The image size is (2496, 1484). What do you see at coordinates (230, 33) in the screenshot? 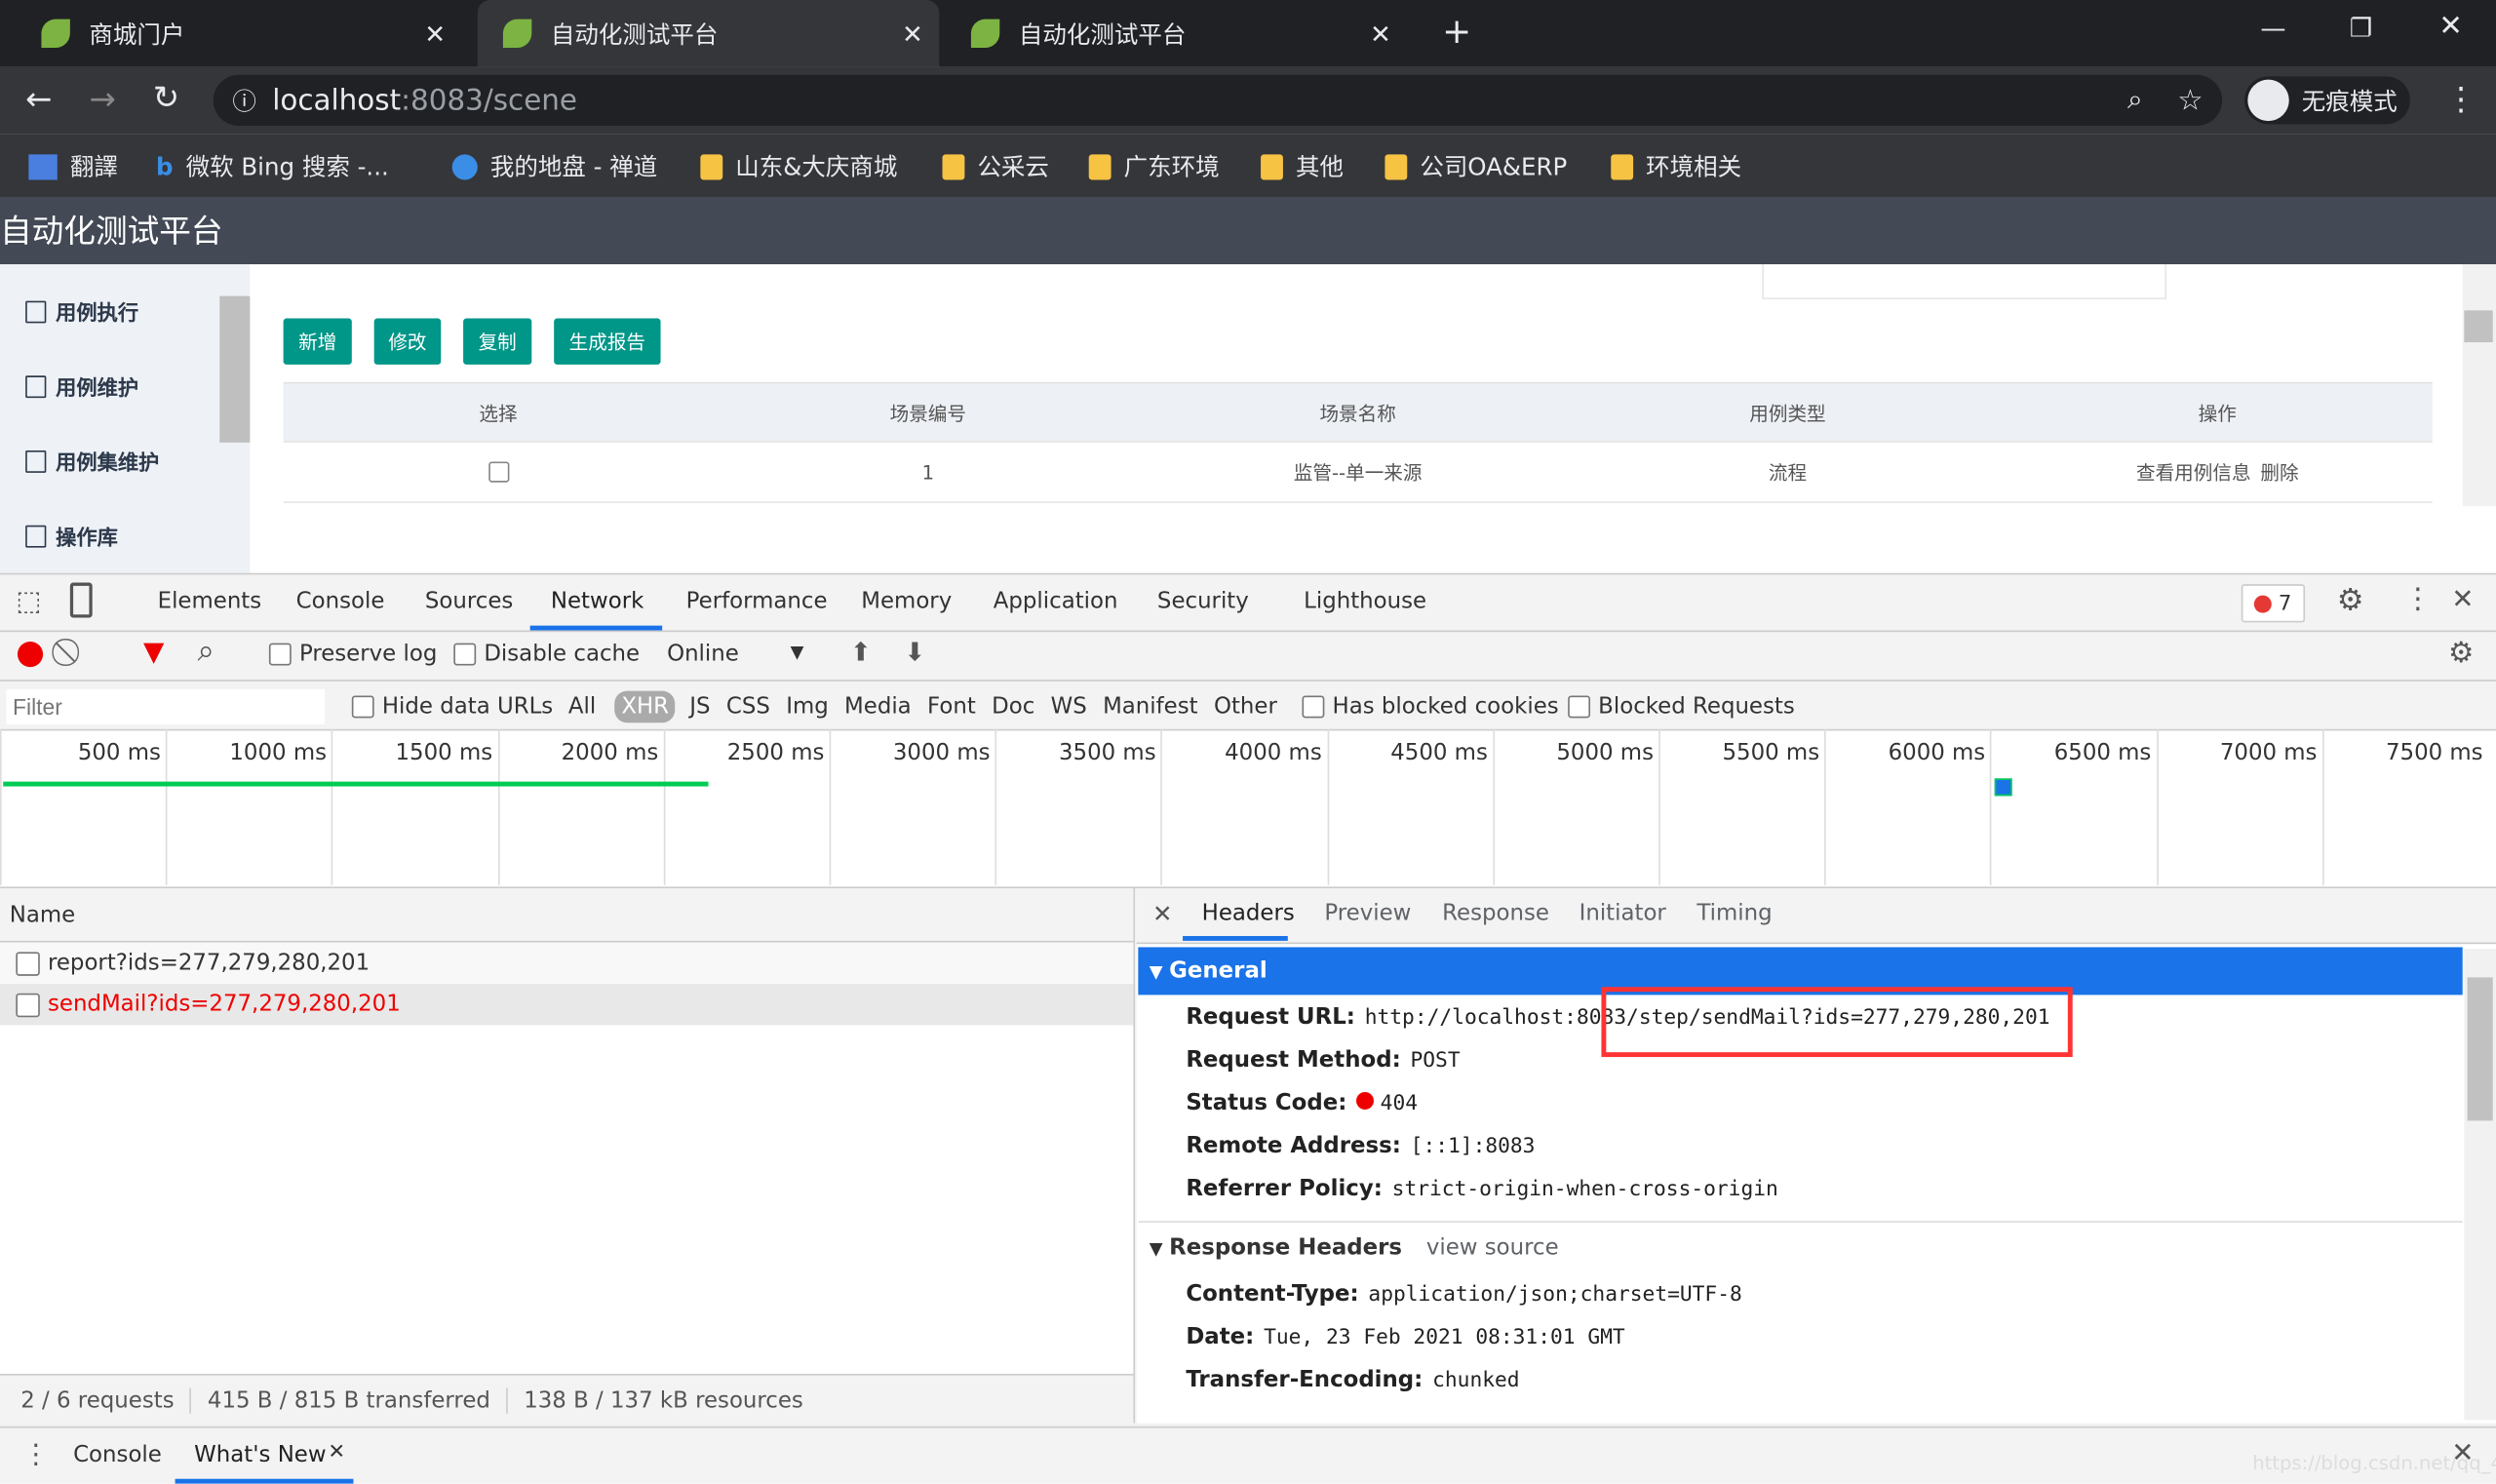
I see `browser-tab: 商城门户 ✕` at bounding box center [230, 33].